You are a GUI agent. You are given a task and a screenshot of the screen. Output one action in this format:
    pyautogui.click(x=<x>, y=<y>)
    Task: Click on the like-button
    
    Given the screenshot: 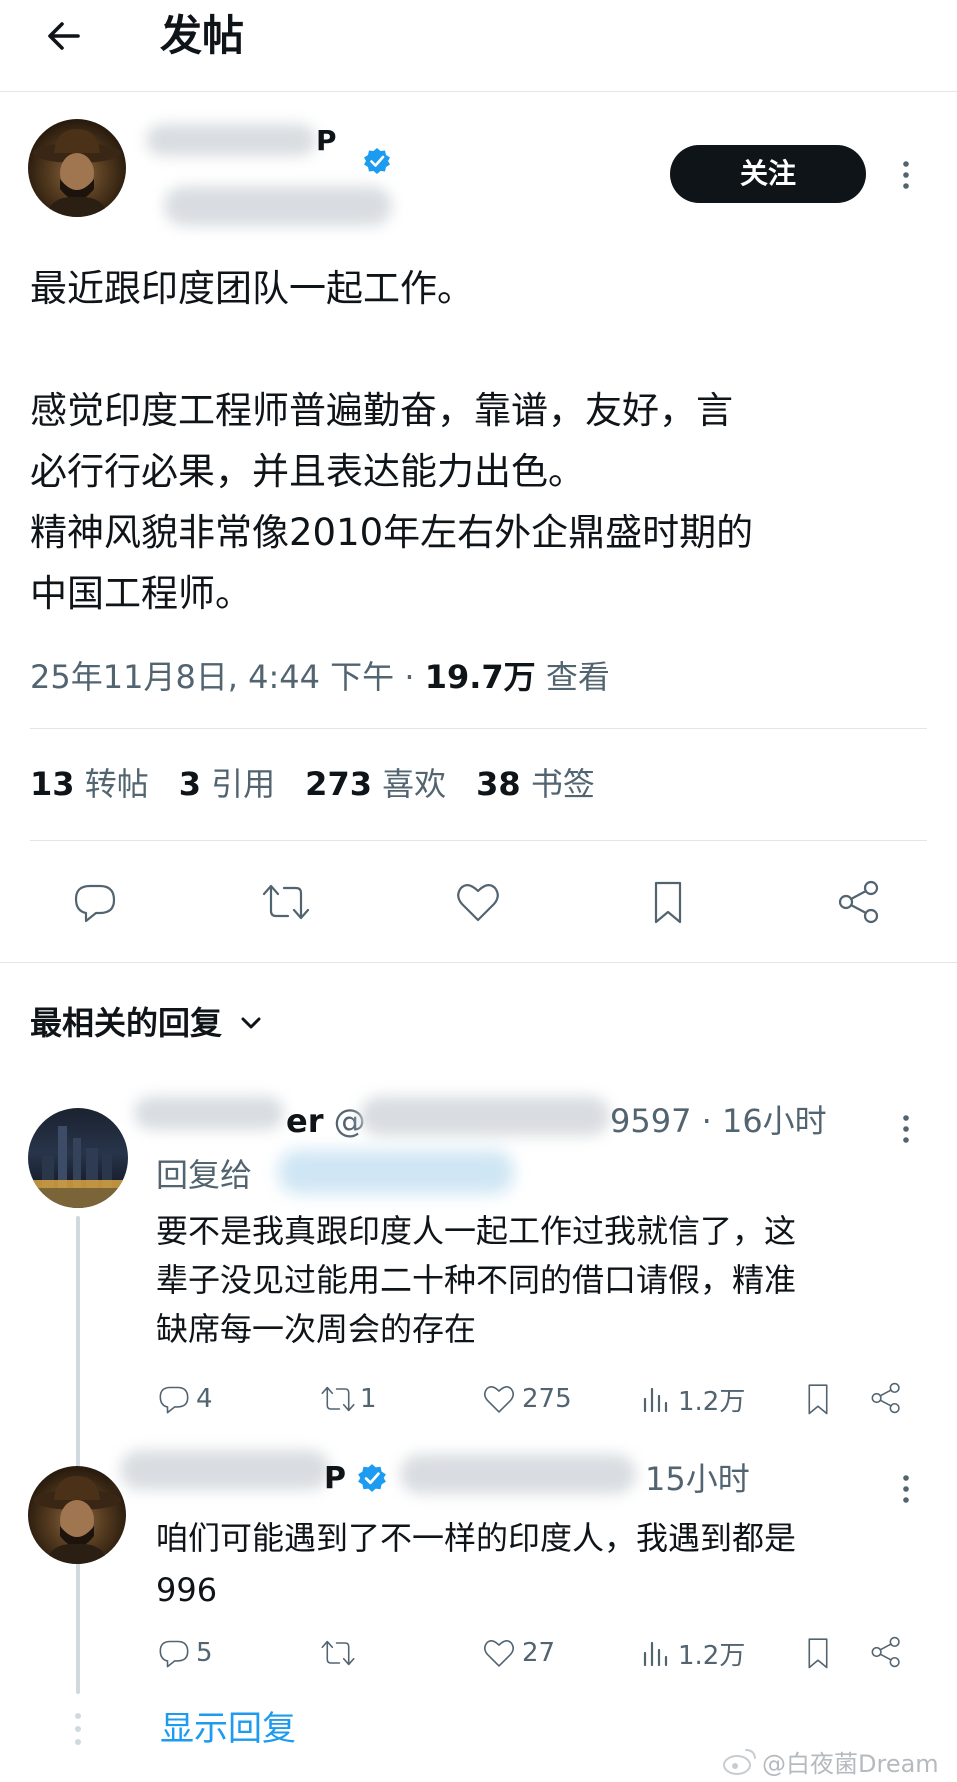 What is the action you would take?
    pyautogui.click(x=478, y=902)
    